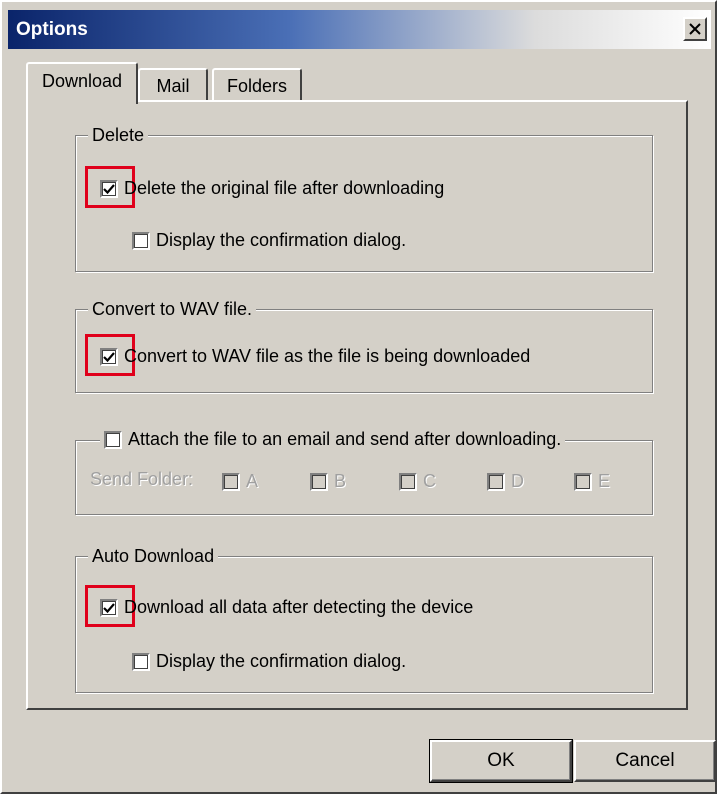 The width and height of the screenshot is (717, 794). Describe the element at coordinates (359, 29) in the screenshot. I see `title-bar: Options` at that location.